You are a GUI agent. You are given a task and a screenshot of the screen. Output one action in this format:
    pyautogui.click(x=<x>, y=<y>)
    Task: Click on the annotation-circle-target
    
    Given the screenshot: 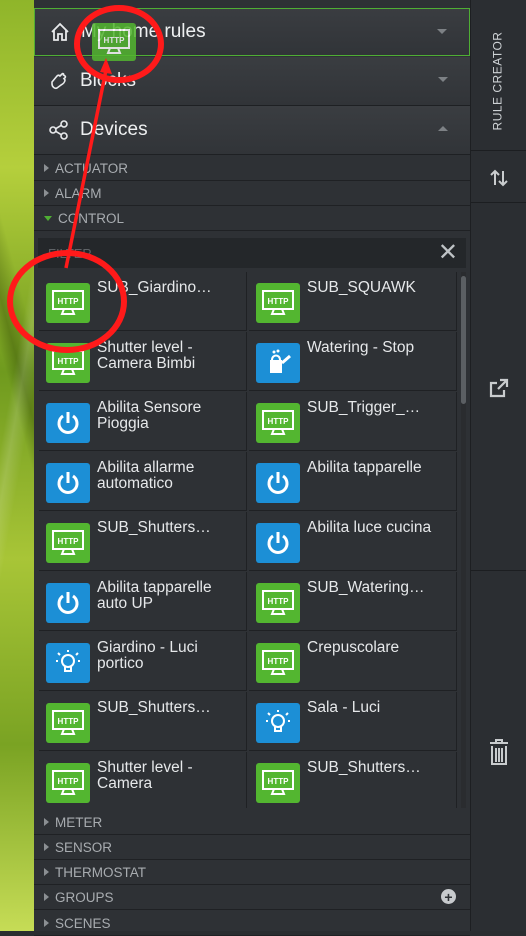 What is the action you would take?
    pyautogui.click(x=119, y=44)
    